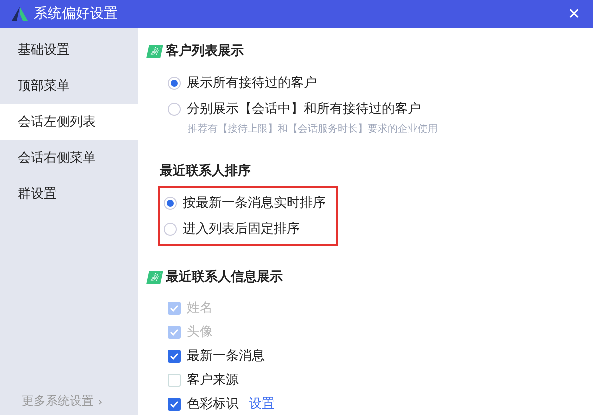 The height and width of the screenshot is (415, 593). Describe the element at coordinates (205, 51) in the screenshot. I see `section-title: 客户列表展示` at that location.